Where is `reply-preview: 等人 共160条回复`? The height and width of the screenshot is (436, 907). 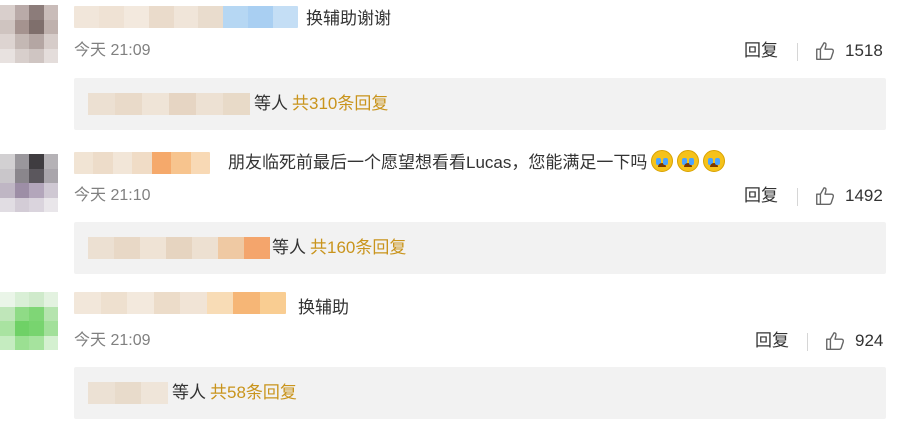
reply-preview: 等人 共160条回复 is located at coordinates (480, 248).